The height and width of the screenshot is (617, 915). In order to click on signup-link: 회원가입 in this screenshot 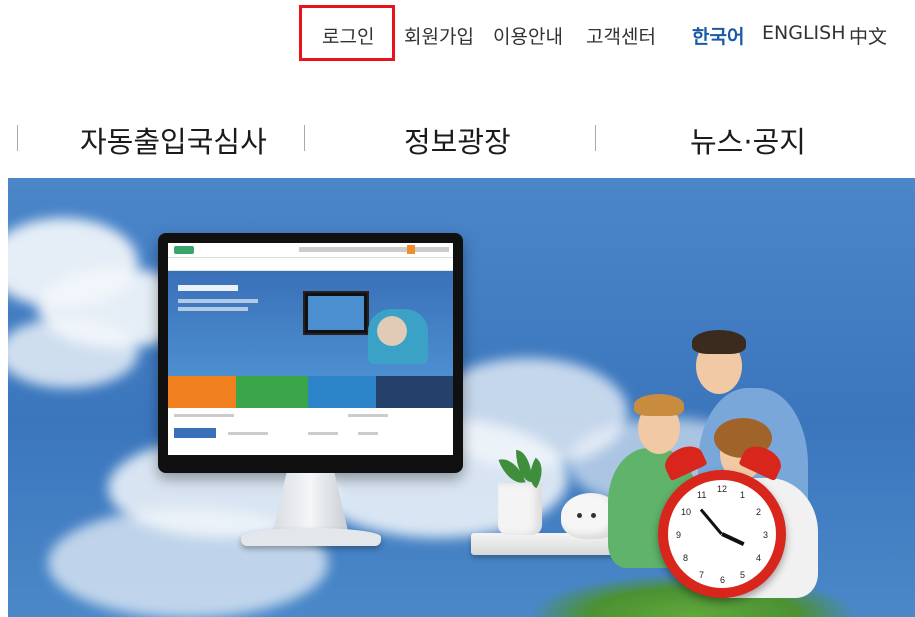, I will do `click(439, 35)`.